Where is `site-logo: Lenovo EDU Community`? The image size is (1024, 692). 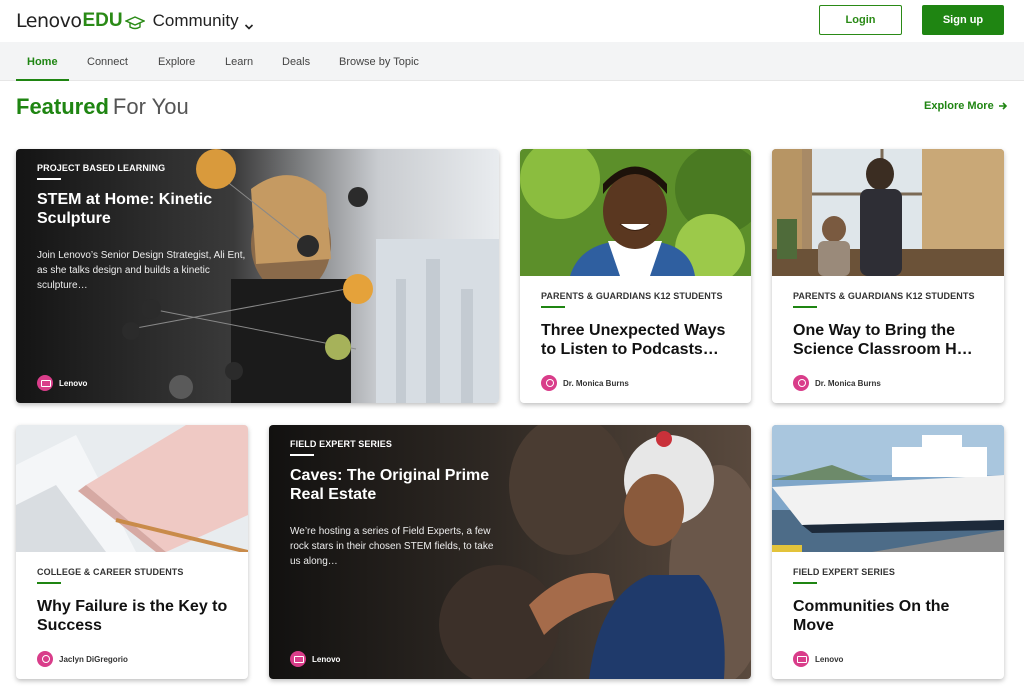
site-logo: Lenovo EDU Community is located at coordinates (135, 21).